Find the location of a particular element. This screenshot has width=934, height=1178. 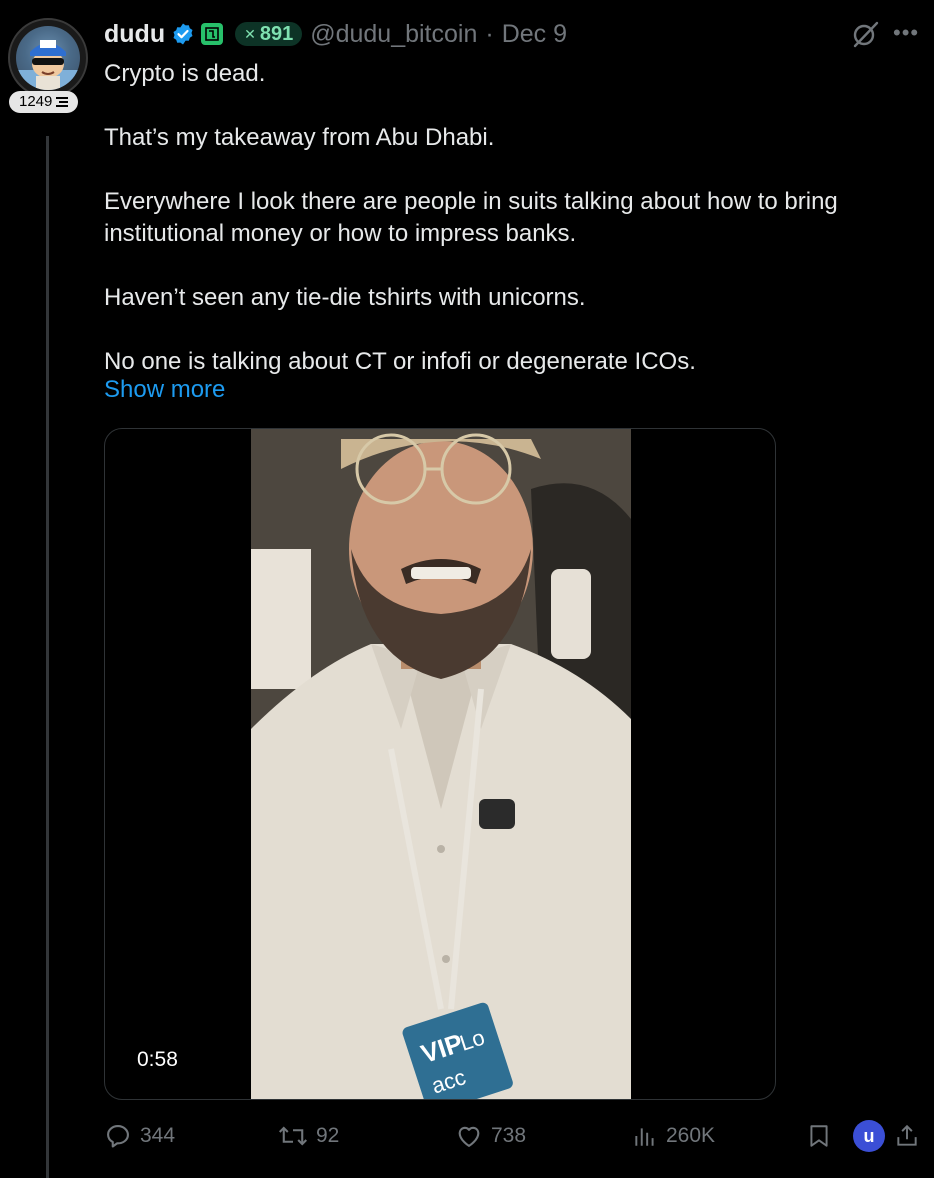

author-score-badge: 1249 is located at coordinates (44, 102).